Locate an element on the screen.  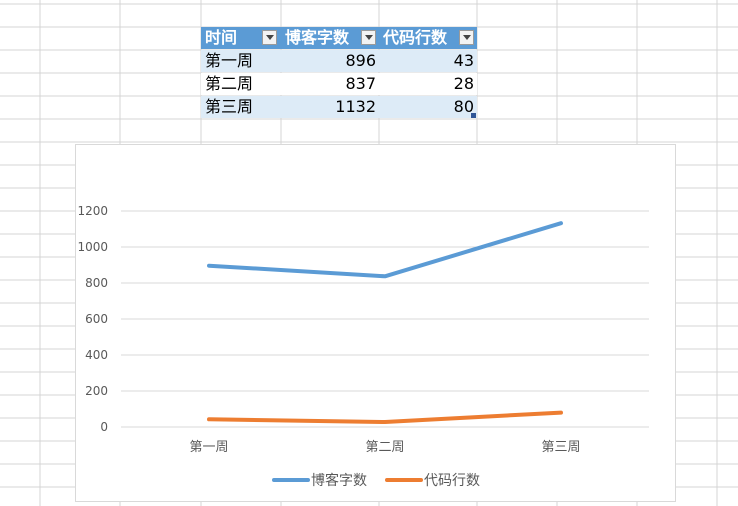
x-tick-label: 第三周 is located at coordinates (560, 447).